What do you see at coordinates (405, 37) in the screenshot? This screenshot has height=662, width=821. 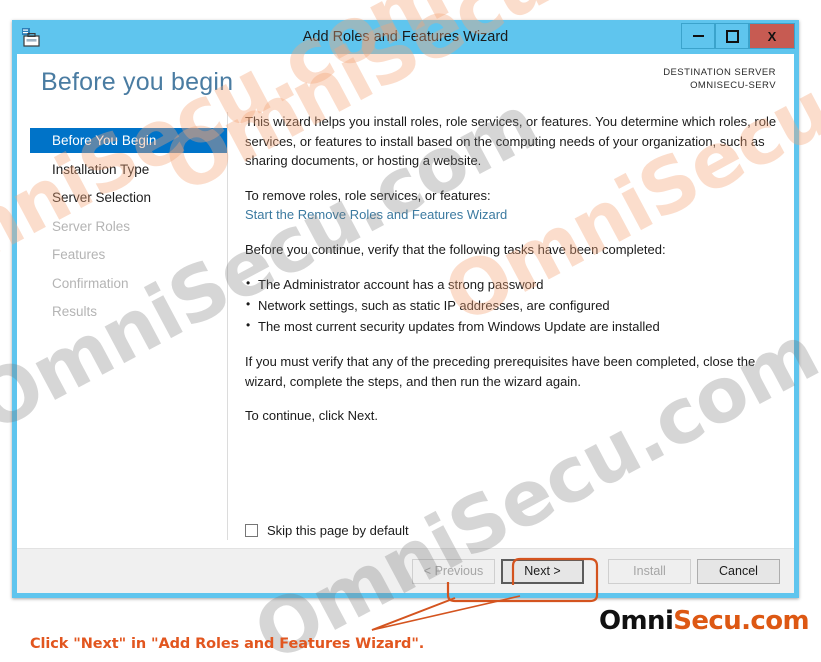 I see `title-bar: Add Roles and Features Wizard X` at bounding box center [405, 37].